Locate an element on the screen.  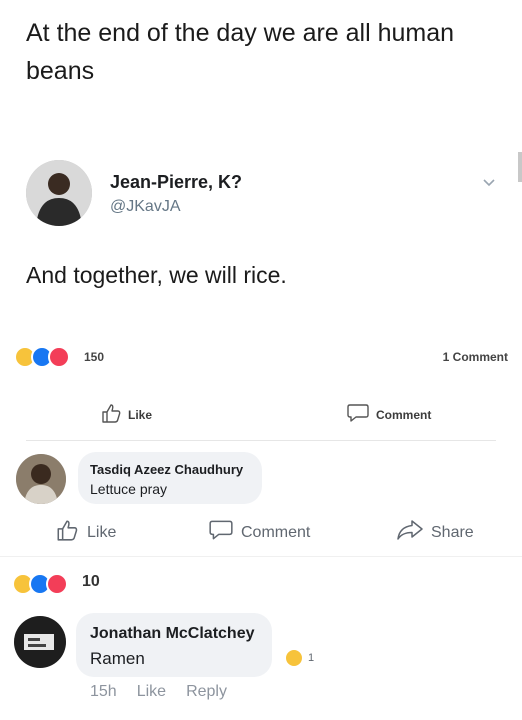
reaction-icons: 1 is located at coordinates (299, 658).